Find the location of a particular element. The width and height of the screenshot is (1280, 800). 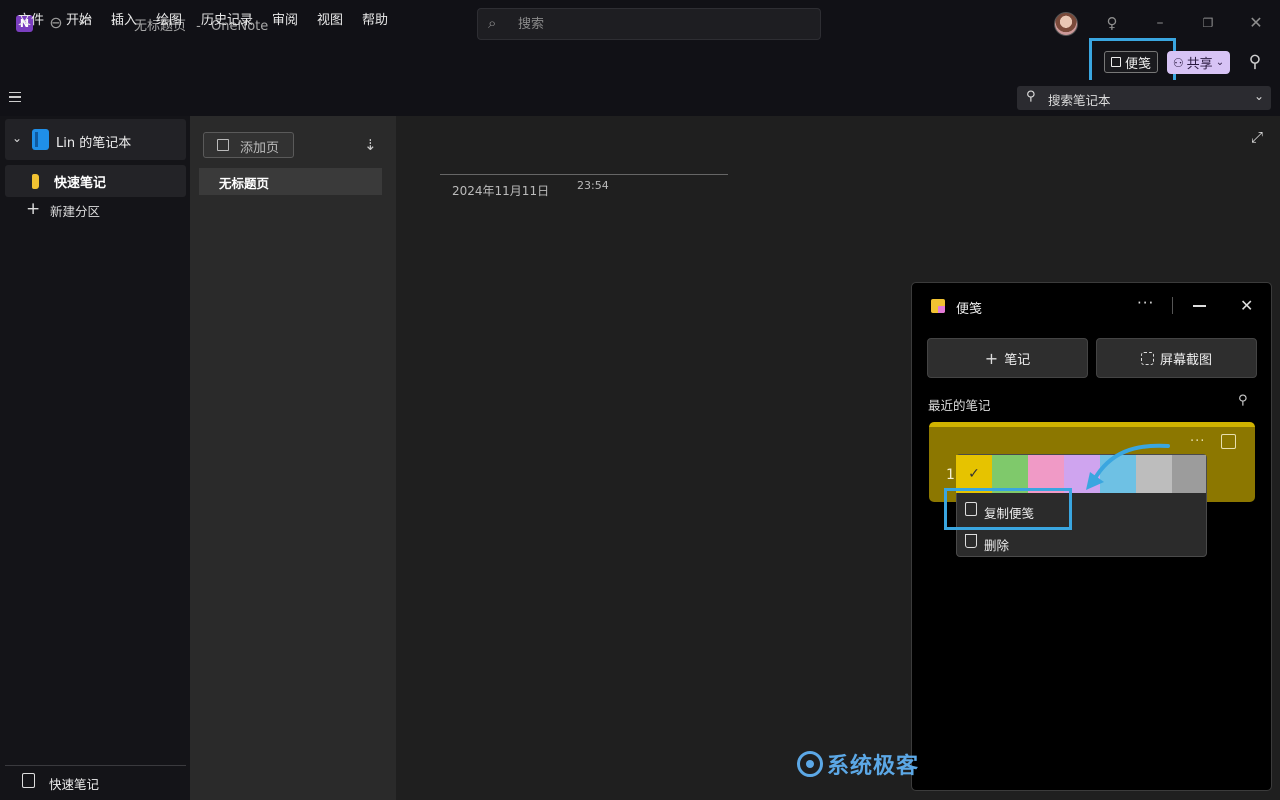

share-button: ⚇ 共享 ⌄ is located at coordinates (1198, 62).